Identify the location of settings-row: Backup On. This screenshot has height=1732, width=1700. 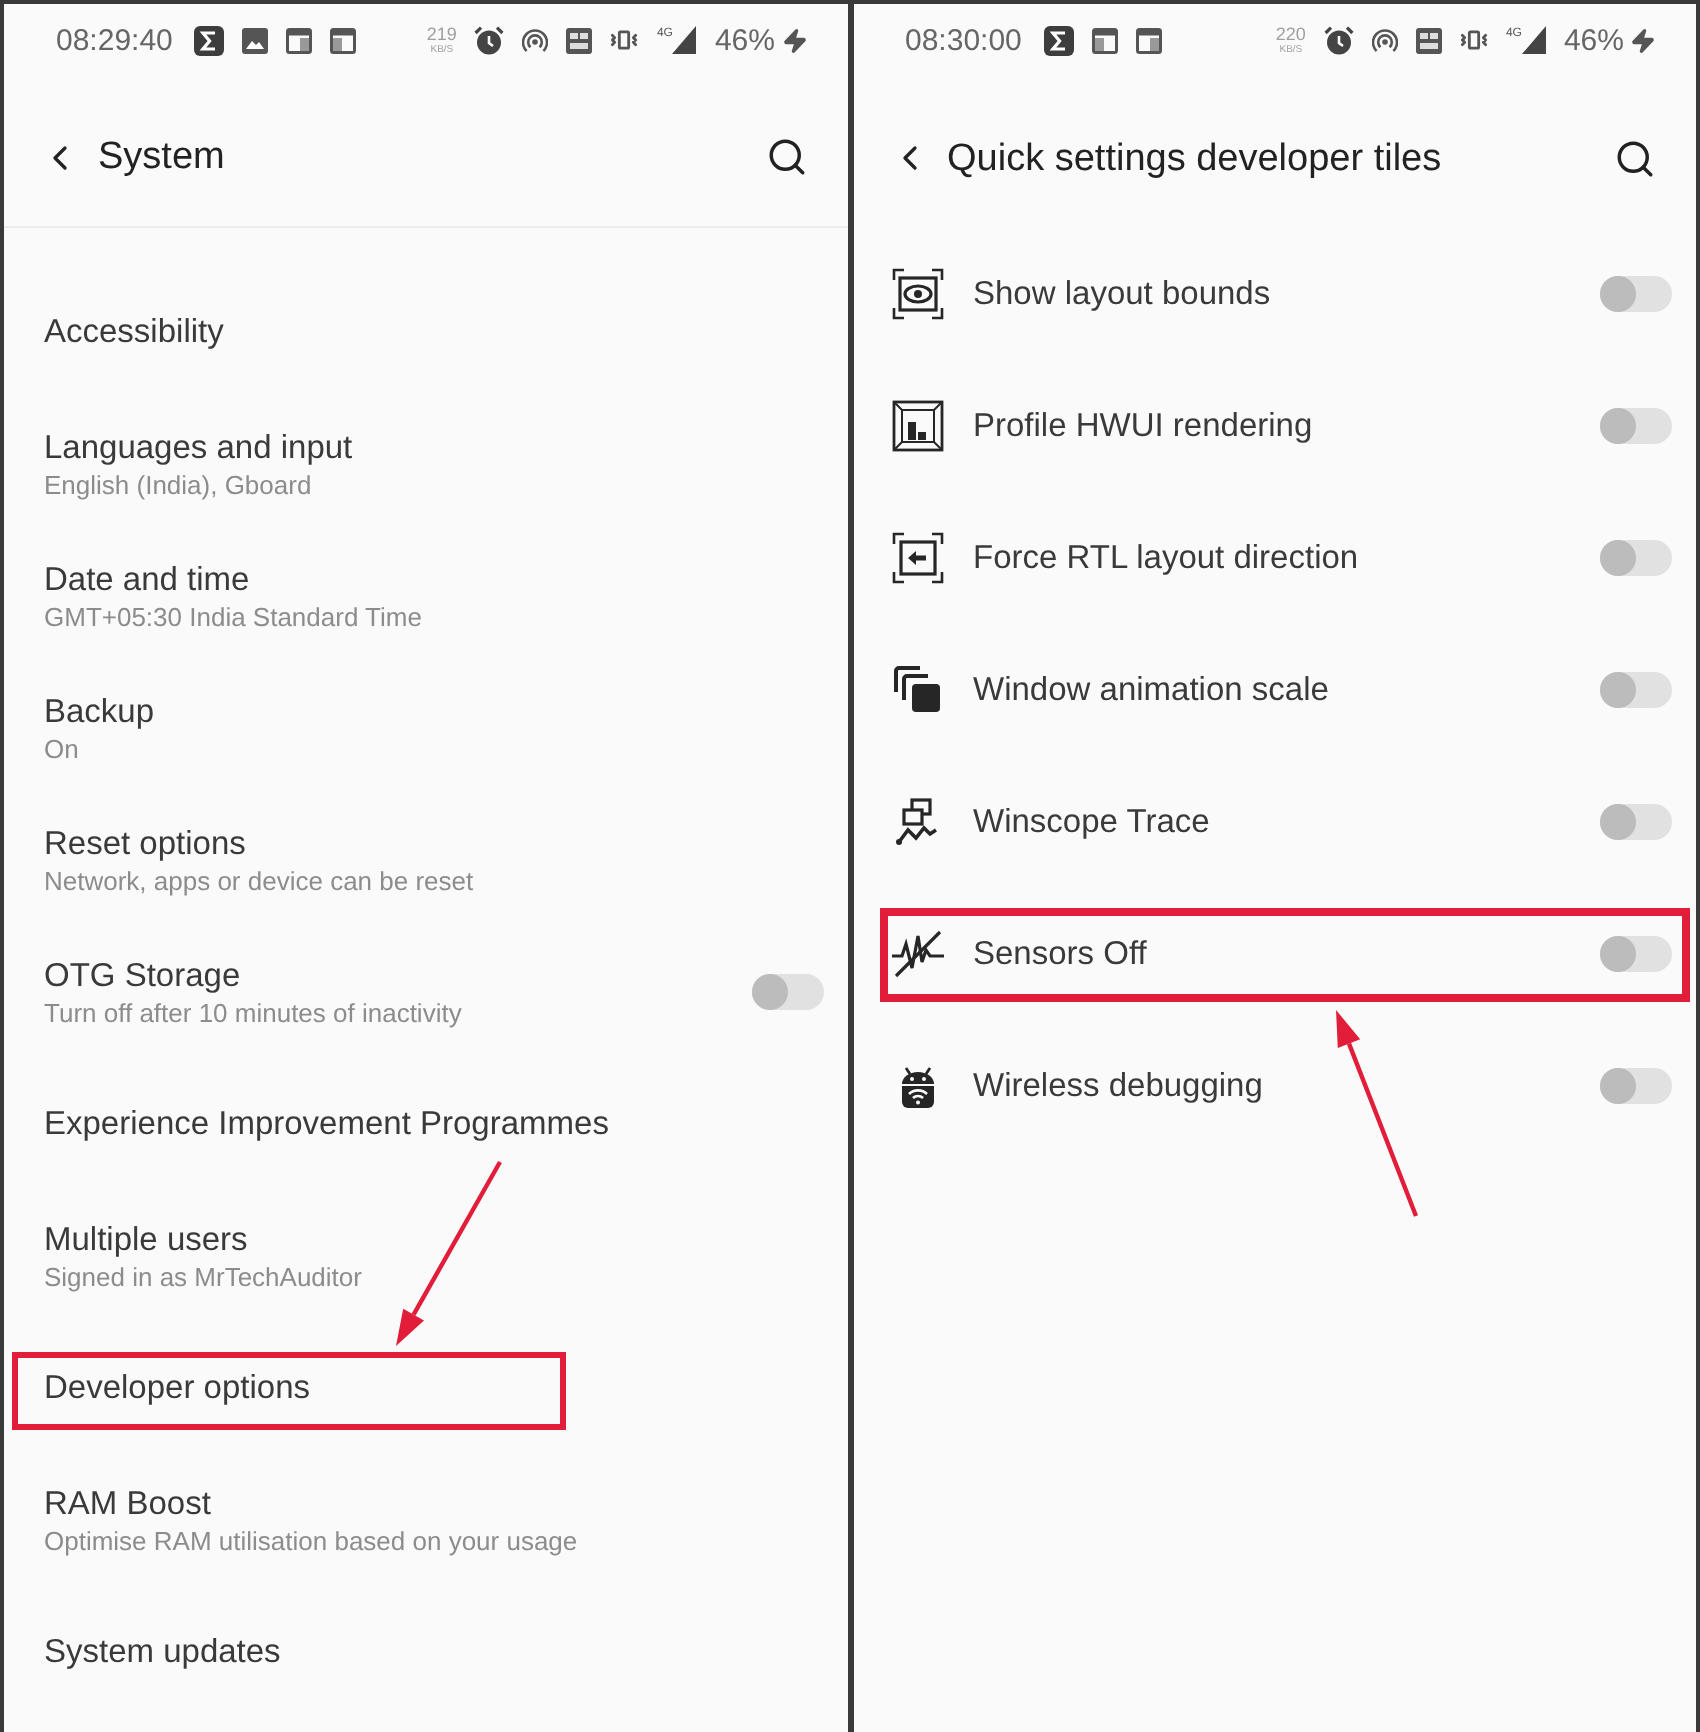
(425, 728).